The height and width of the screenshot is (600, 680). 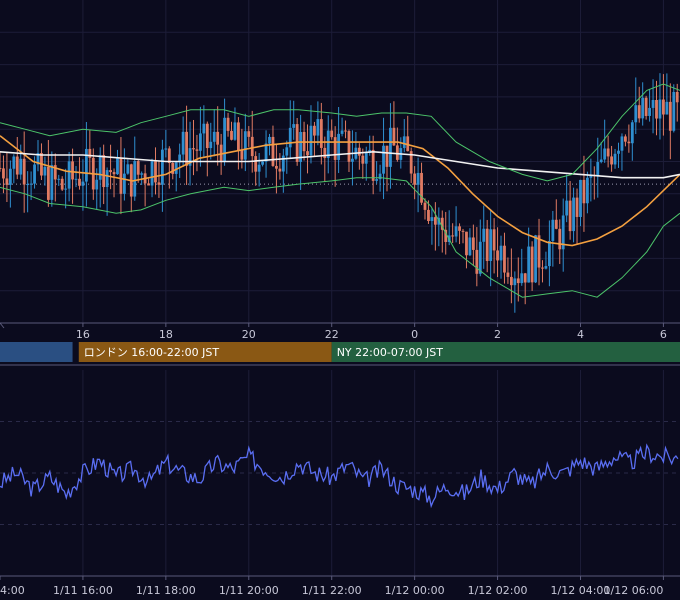 I want to click on oscillator-tick-label: 4:00, so click(x=12, y=590).